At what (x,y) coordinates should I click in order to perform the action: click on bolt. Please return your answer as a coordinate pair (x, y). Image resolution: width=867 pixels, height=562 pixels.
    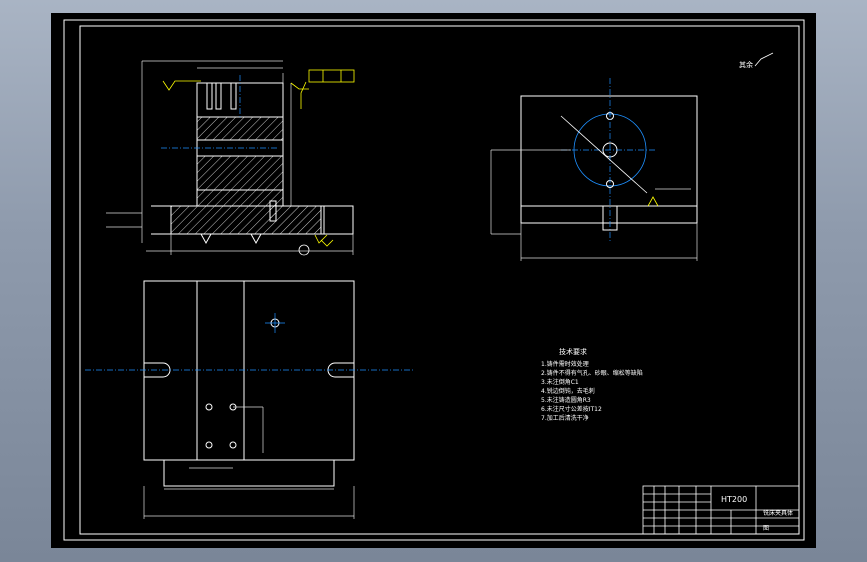
    Looking at the image, I should click on (273, 211).